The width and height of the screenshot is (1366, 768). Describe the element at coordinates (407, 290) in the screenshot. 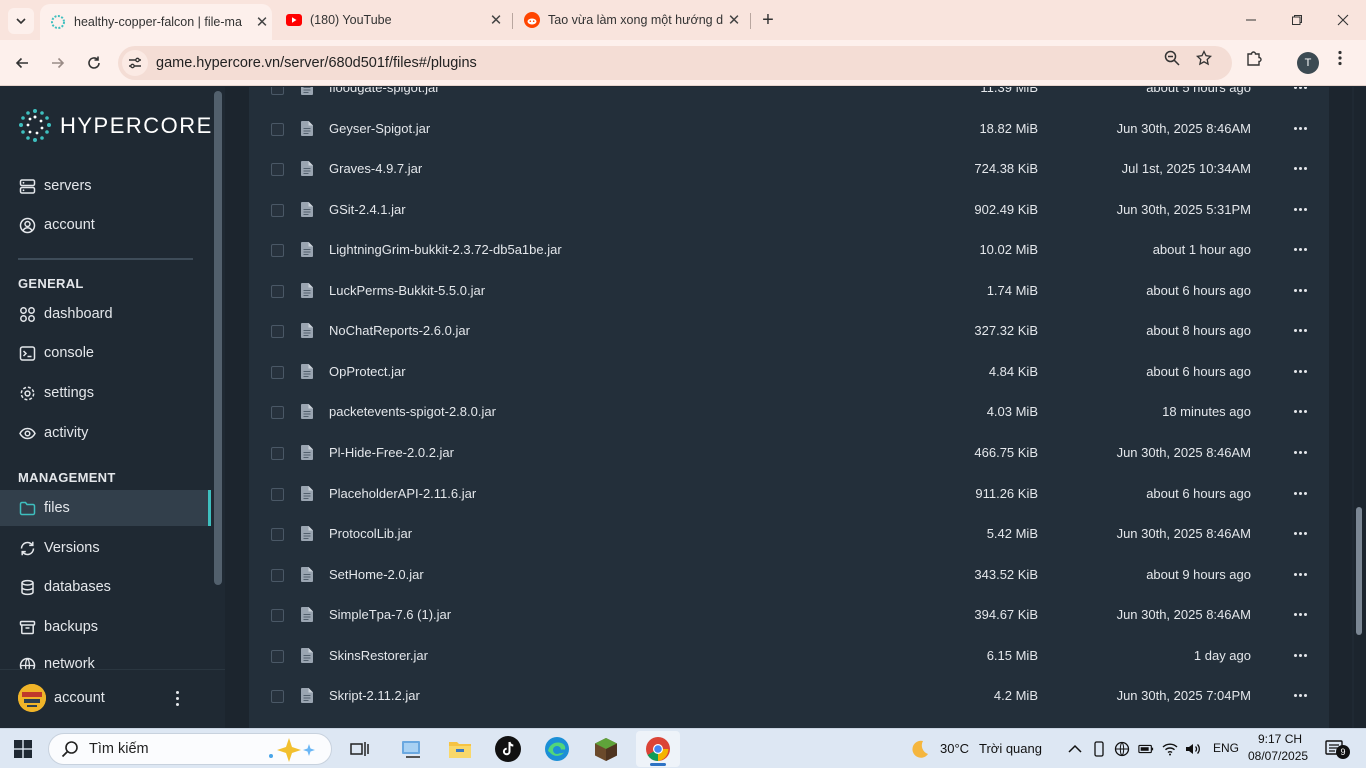

I see `file-name: LuckPerms-Bukkit-5.5.0.jar` at that location.